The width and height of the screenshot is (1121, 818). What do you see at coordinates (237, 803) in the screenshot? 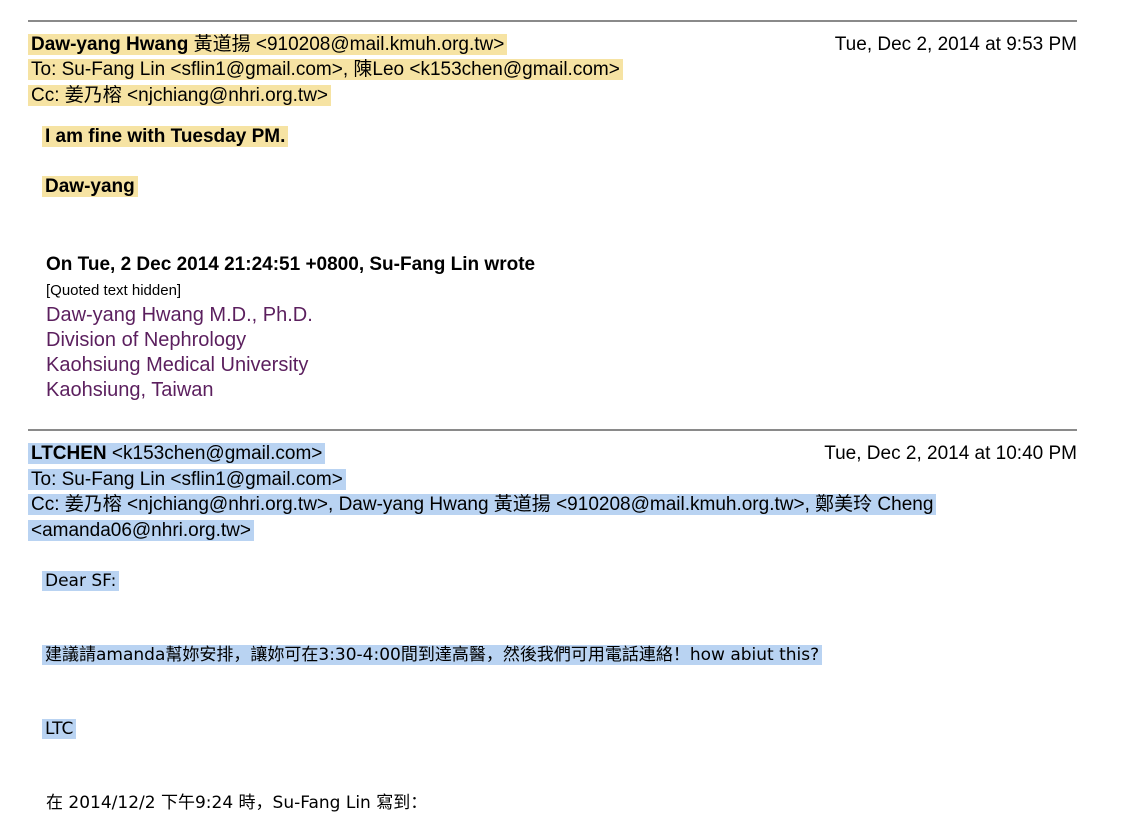
I see `email2-quote-header-partial: 在 2014/12/2 下午9:24 時，Su-Fang Lin 寫到：` at bounding box center [237, 803].